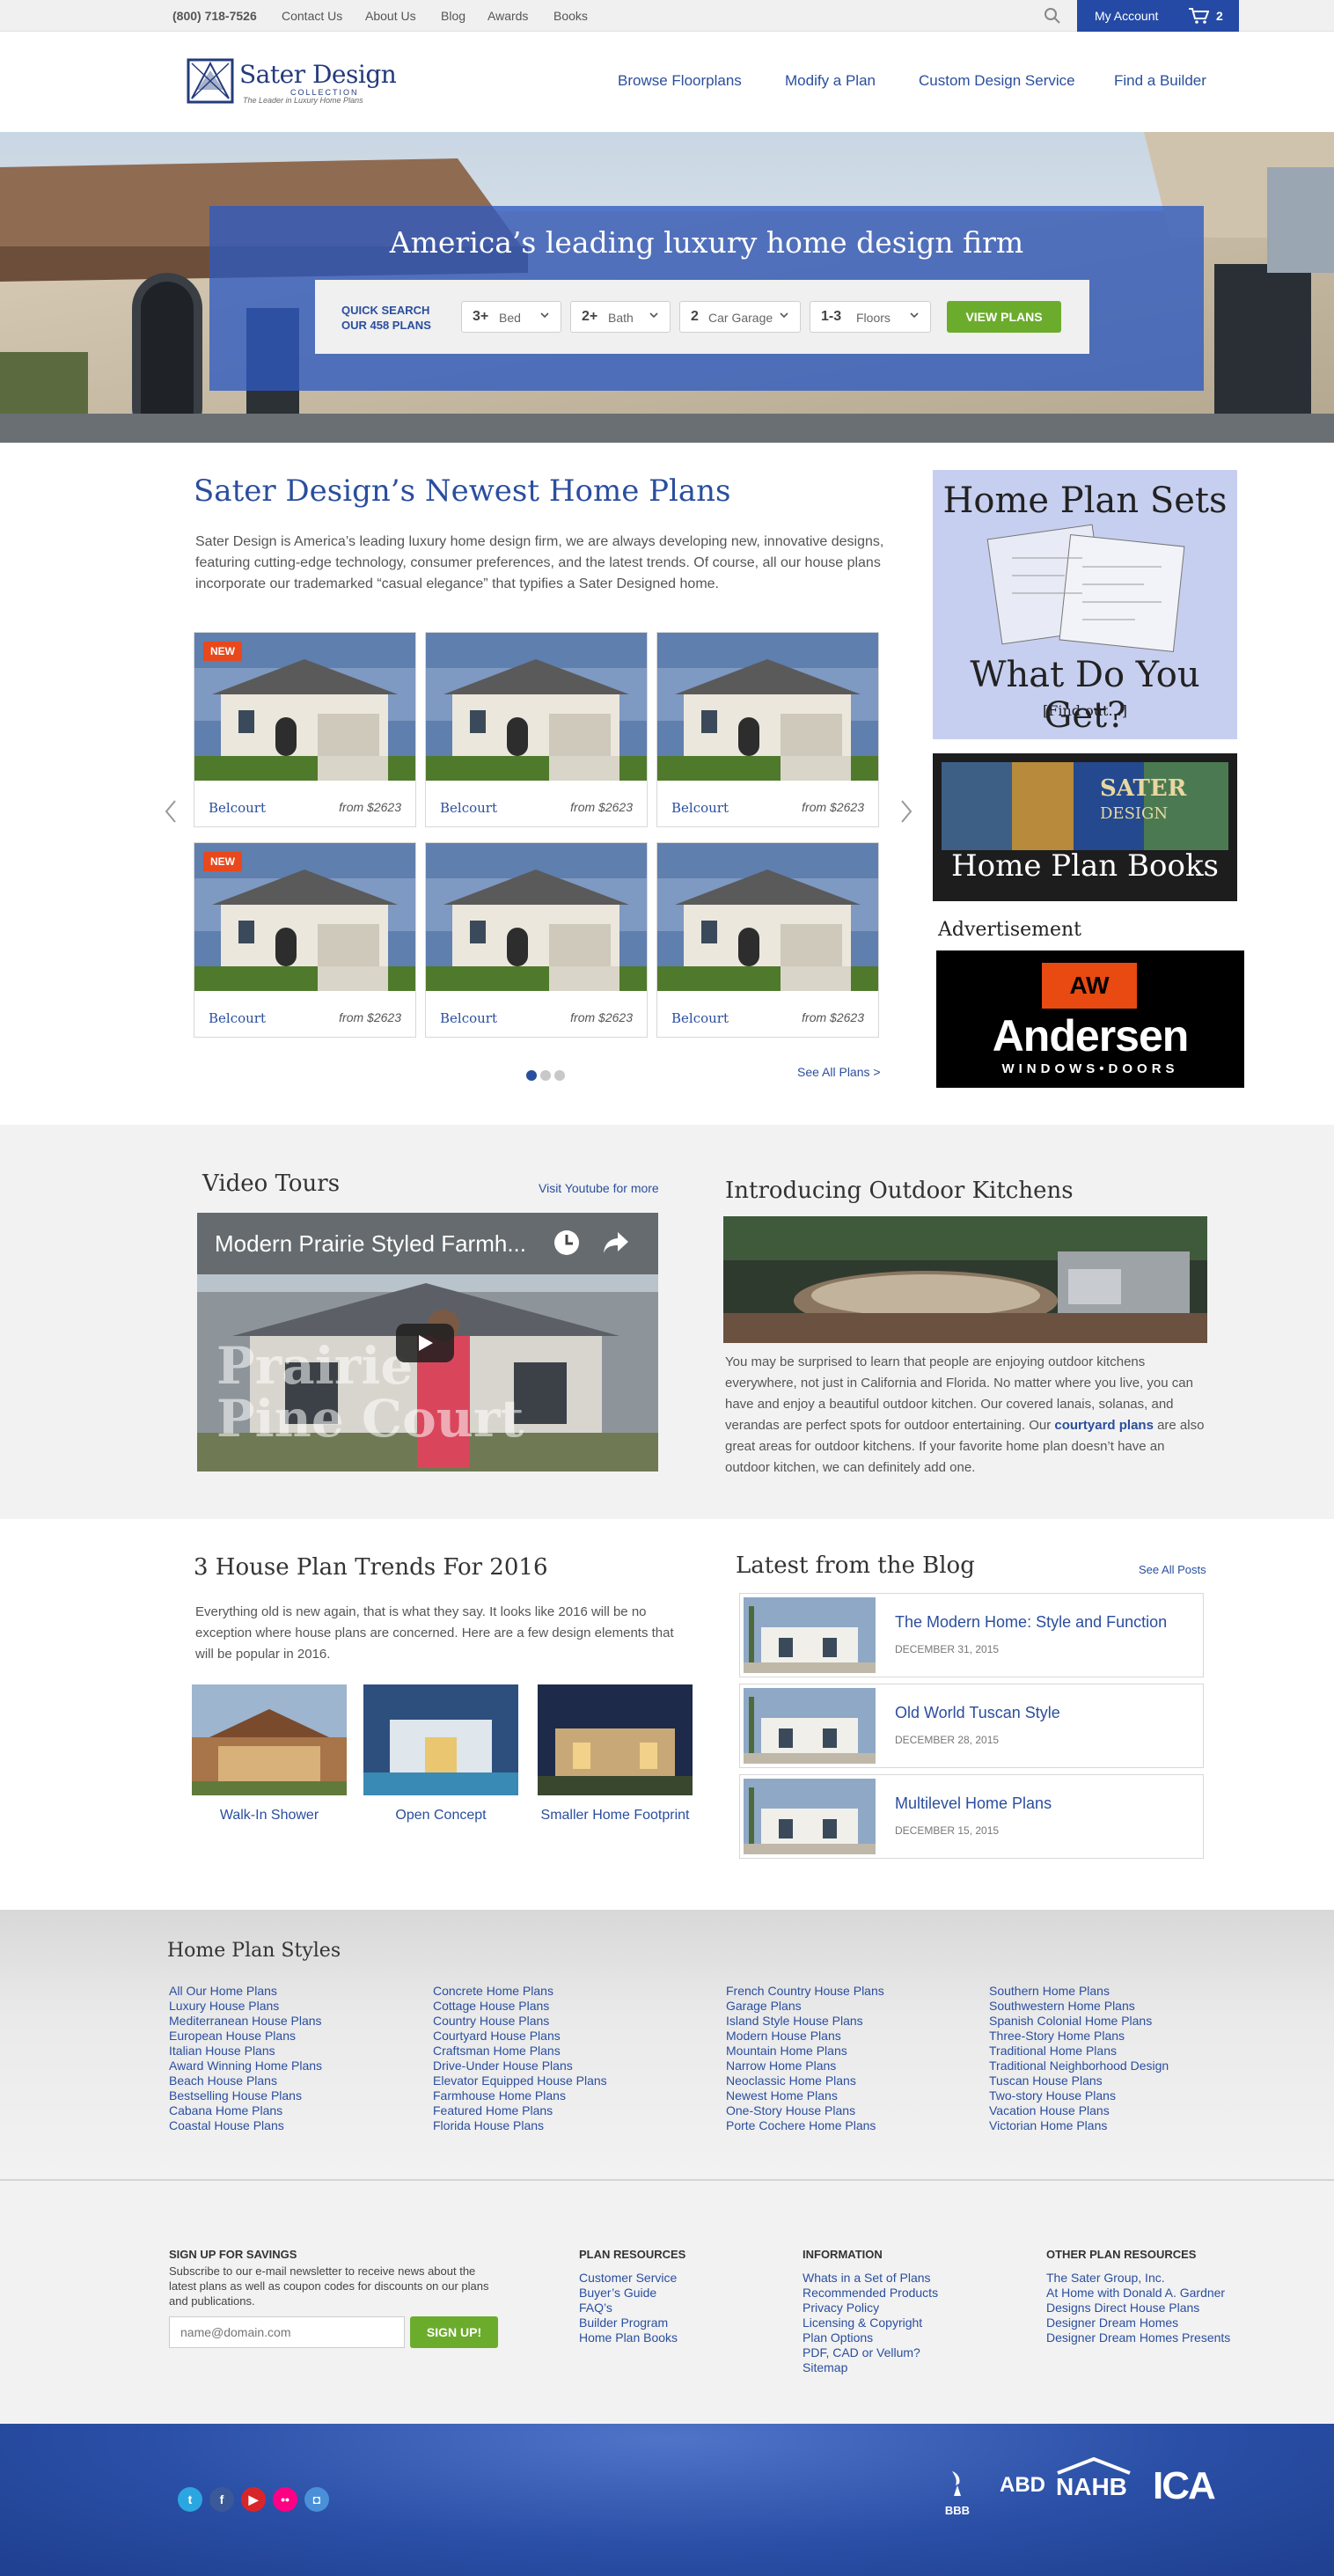 This screenshot has height=2576, width=1334. Describe the element at coordinates (805, 2006) in the screenshot. I see `link-item: Garage Plans` at that location.